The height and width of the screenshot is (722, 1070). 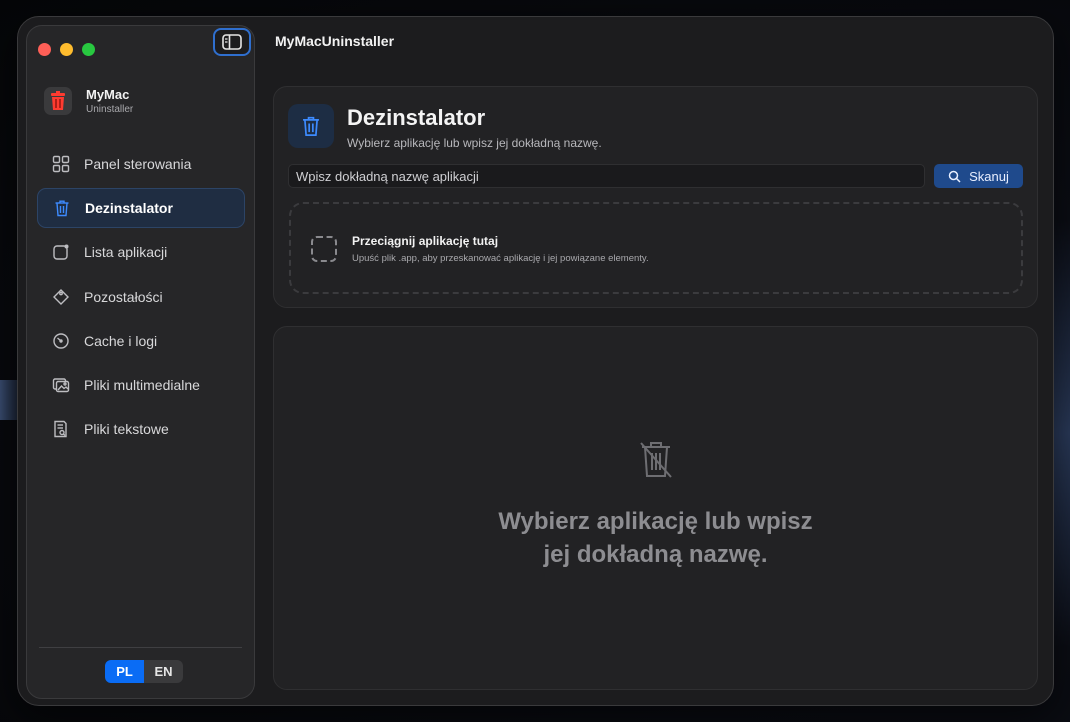 I want to click on sidebar-item-label: Pozostałości, so click(x=123, y=296).